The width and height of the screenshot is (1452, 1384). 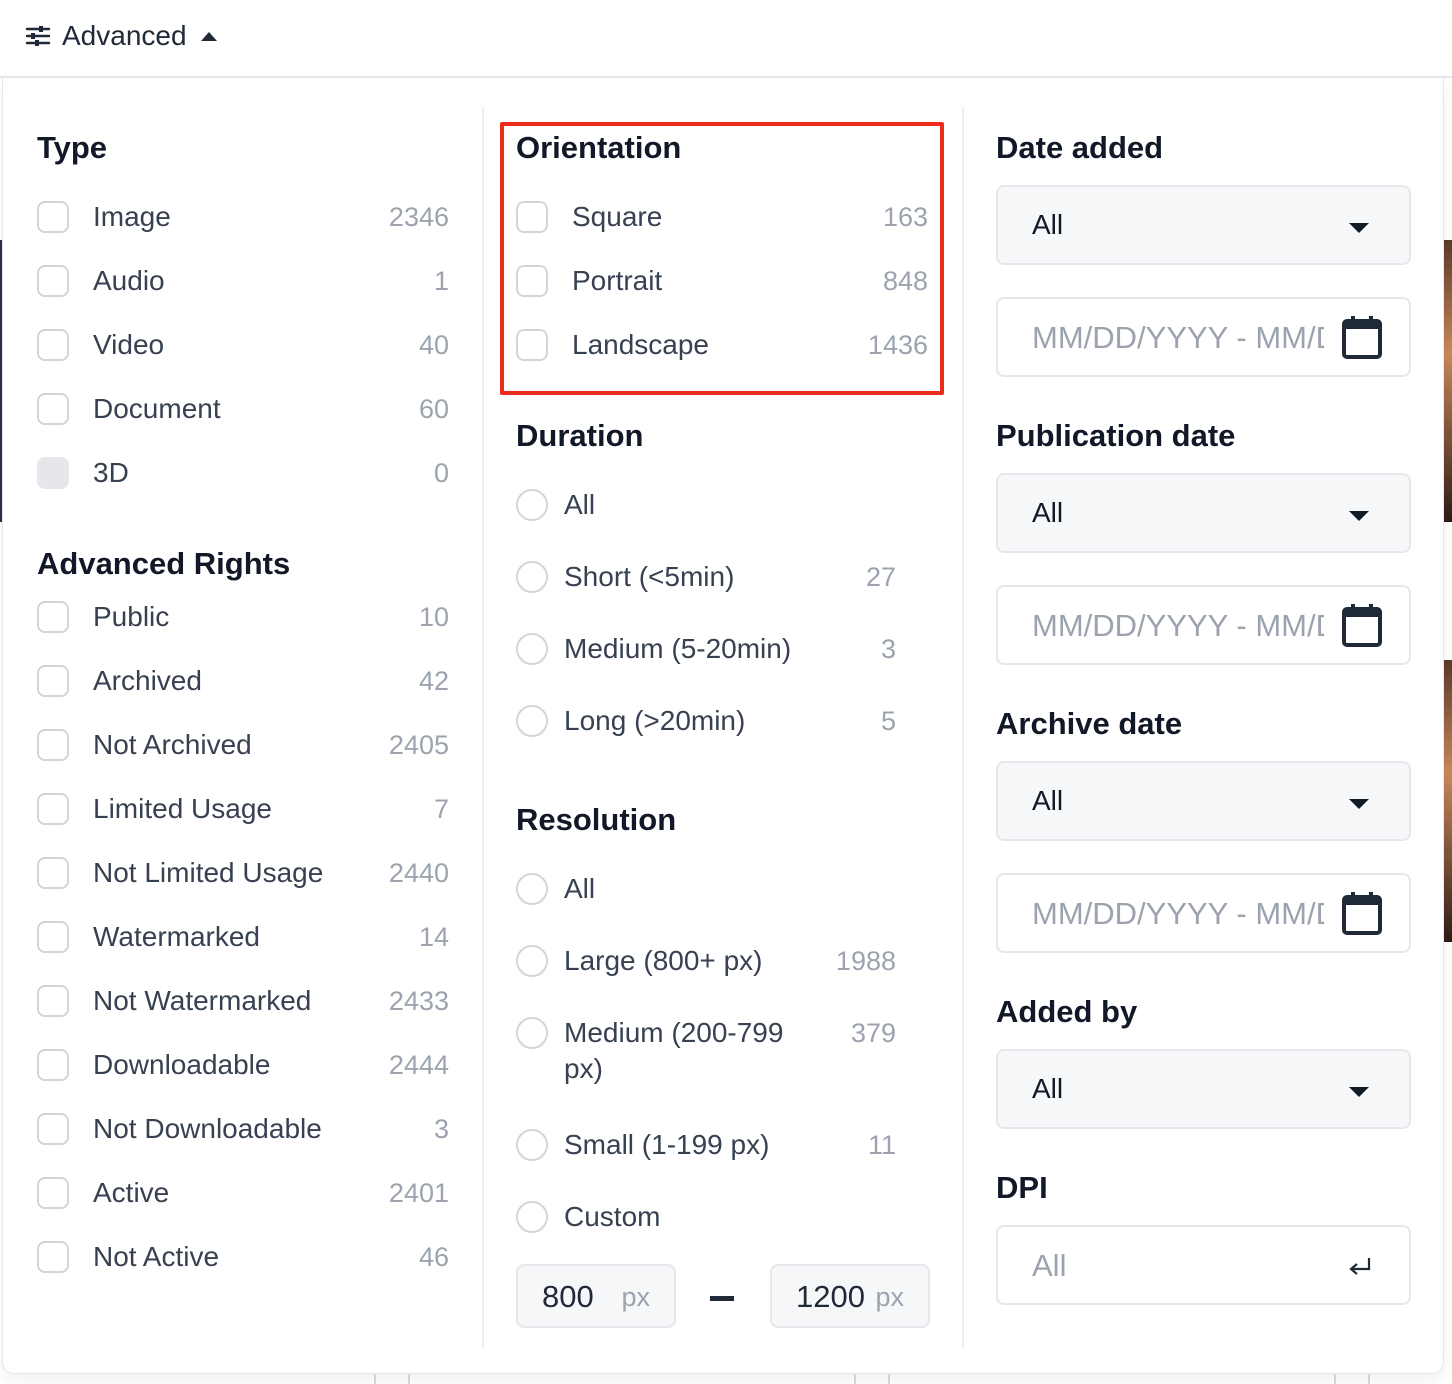 I want to click on px-unit: px, so click(x=635, y=1297).